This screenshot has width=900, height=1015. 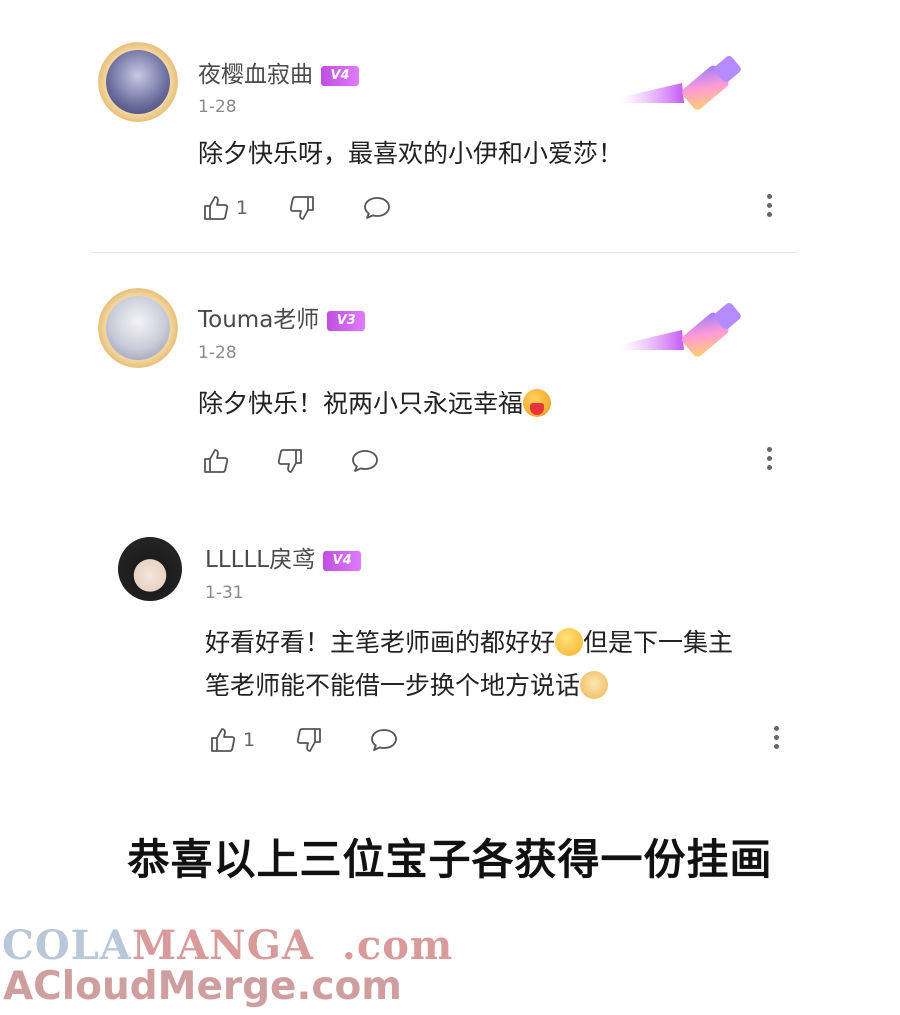 What do you see at coordinates (411, 153) in the screenshot?
I see `comment-text: 除夕快乐呀，最喜欢的小伊和小爱莎！` at bounding box center [411, 153].